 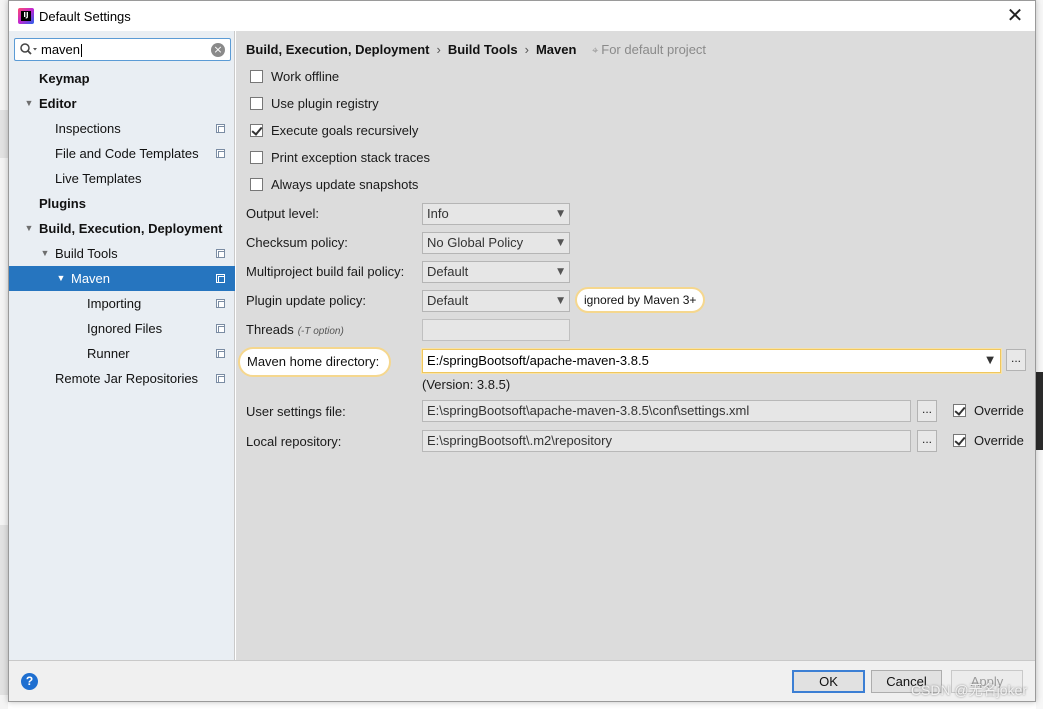 What do you see at coordinates (64, 78) in the screenshot?
I see `tree-item-label: Keymap` at bounding box center [64, 78].